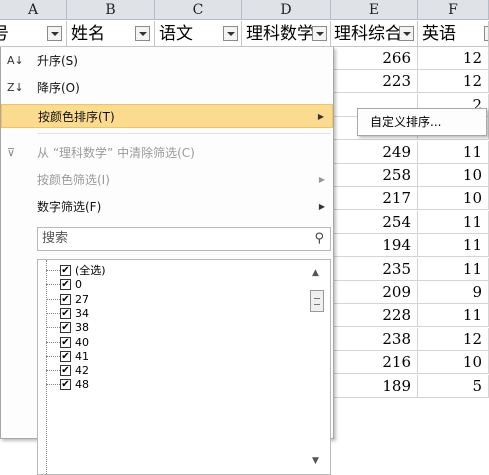  I want to click on cell-e: 235, so click(374, 269).